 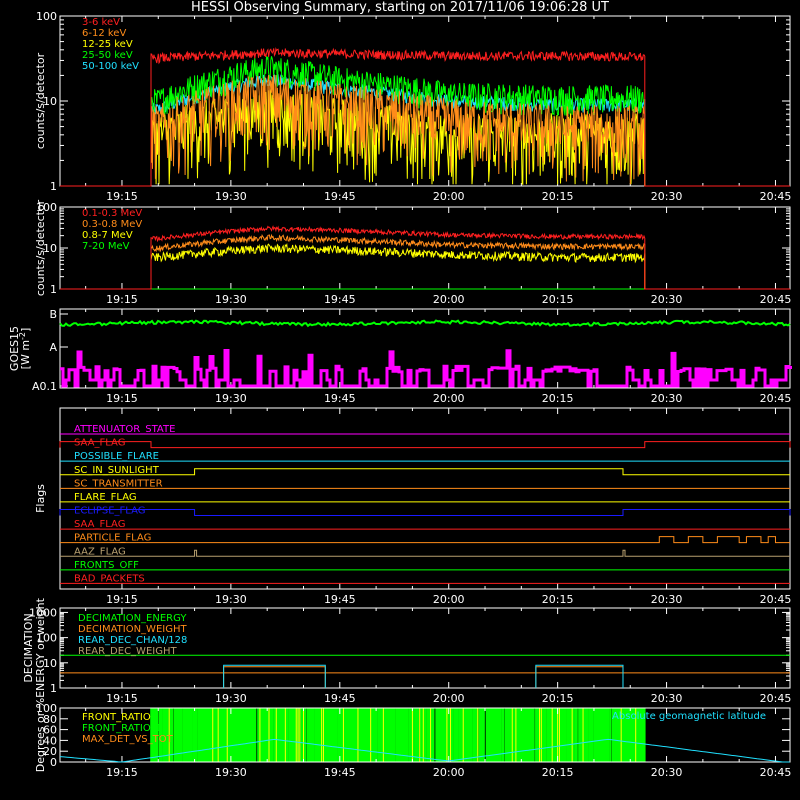 I want to click on flag-line-aaz-flag, so click(x=425, y=553).